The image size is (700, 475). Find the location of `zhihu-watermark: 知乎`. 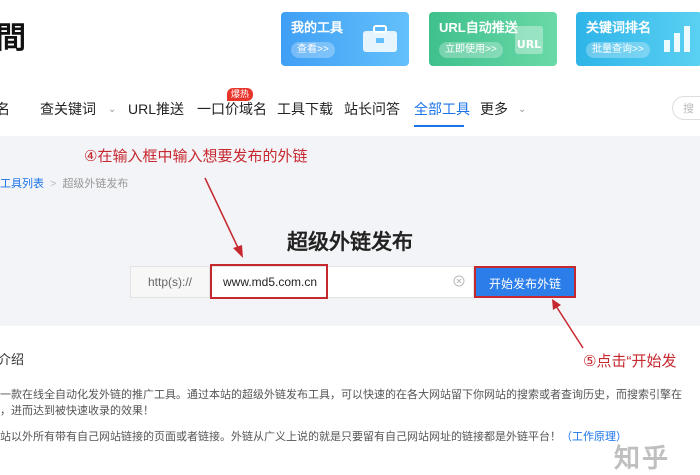

zhihu-watermark: 知乎 is located at coordinates (642, 458).